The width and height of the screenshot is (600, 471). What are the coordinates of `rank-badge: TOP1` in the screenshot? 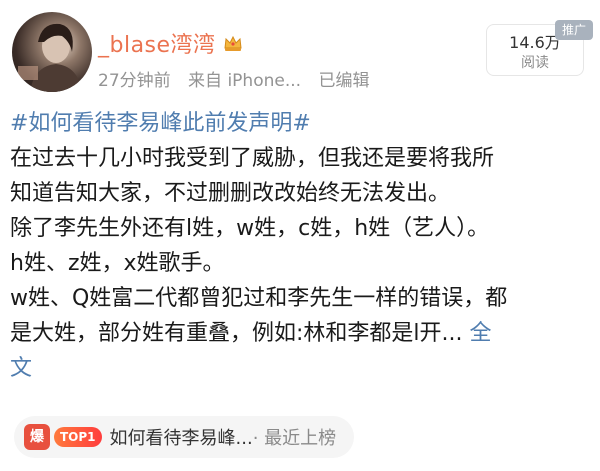 It's located at (78, 437).